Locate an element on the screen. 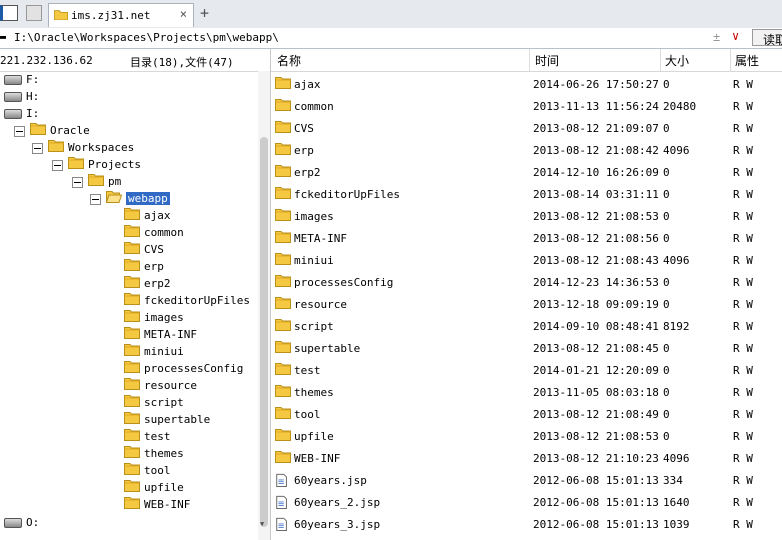  file-row: WEB-INF 2013-08-12 21:10:23 4096 R W is located at coordinates (526, 458).